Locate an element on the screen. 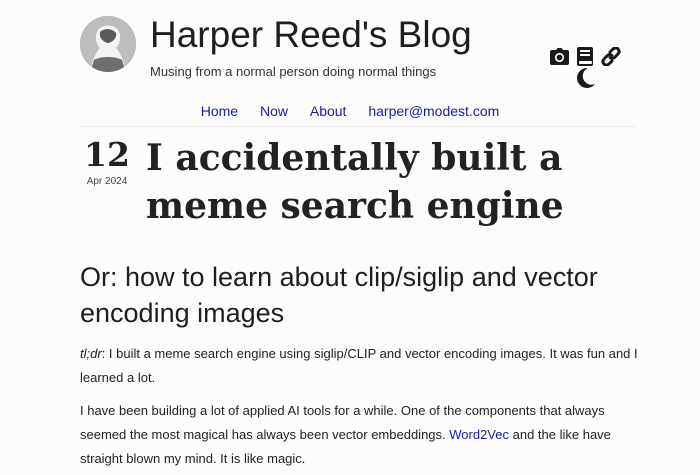  tldr-label: tl;dr is located at coordinates (91, 353).